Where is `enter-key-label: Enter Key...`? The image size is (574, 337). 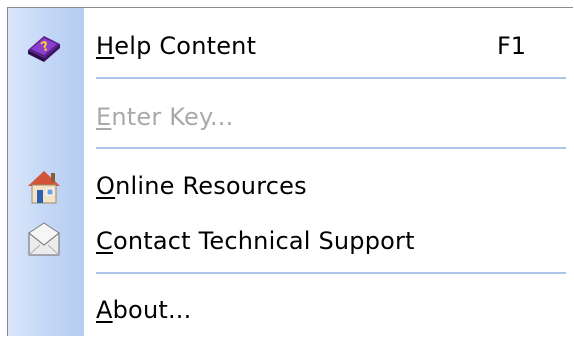
enter-key-label: Enter Key... is located at coordinates (165, 117).